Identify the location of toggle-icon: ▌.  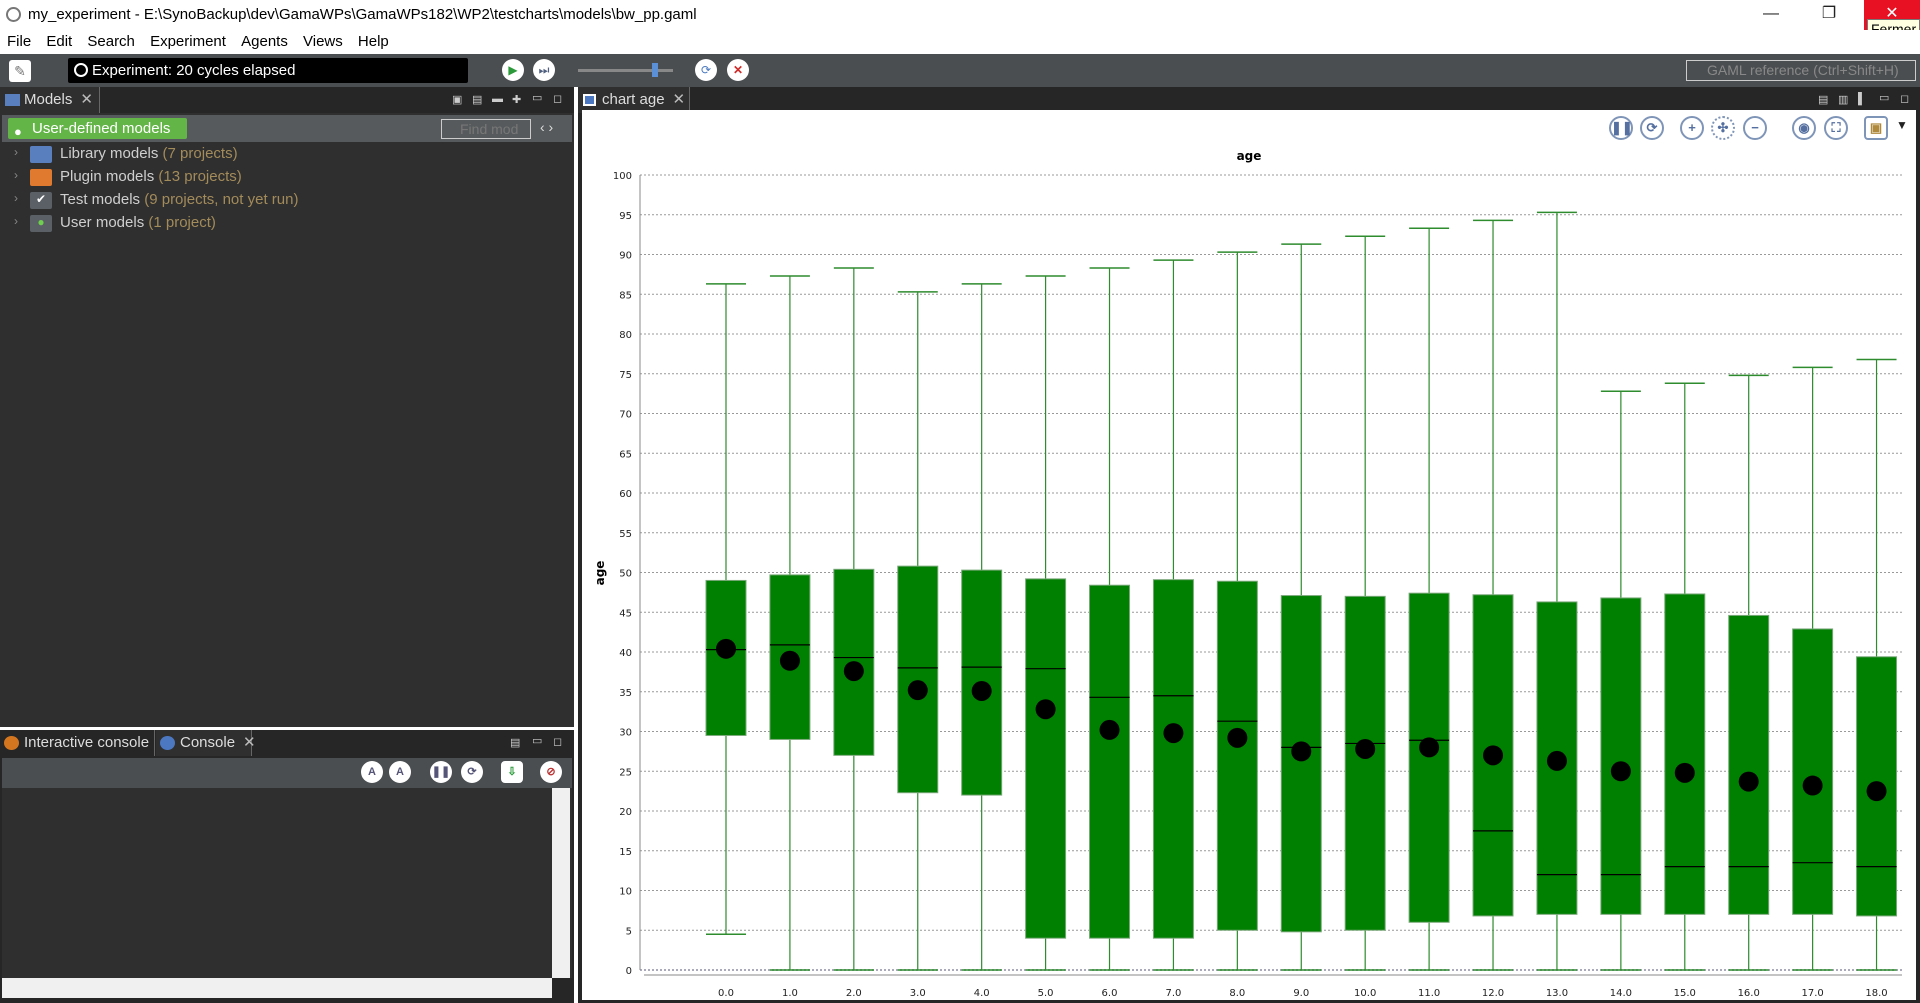
(1862, 99).